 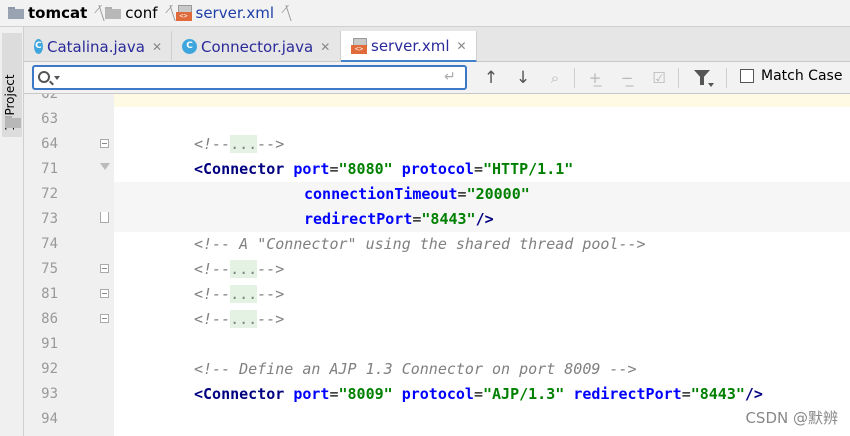 What do you see at coordinates (523, 78) in the screenshot?
I see `next-occurrence-button: ↓` at bounding box center [523, 78].